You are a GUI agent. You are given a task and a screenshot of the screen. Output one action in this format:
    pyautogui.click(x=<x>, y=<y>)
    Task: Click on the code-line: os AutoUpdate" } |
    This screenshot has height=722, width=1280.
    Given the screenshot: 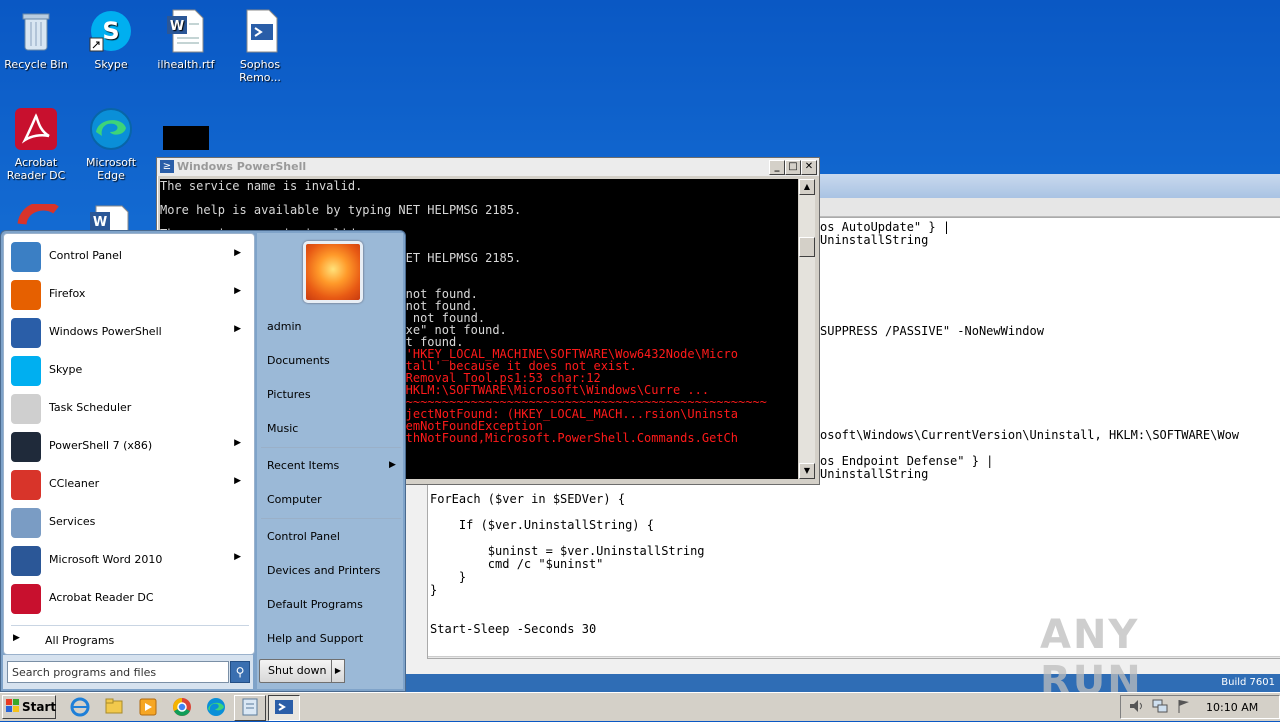 What is the action you would take?
    pyautogui.click(x=885, y=227)
    